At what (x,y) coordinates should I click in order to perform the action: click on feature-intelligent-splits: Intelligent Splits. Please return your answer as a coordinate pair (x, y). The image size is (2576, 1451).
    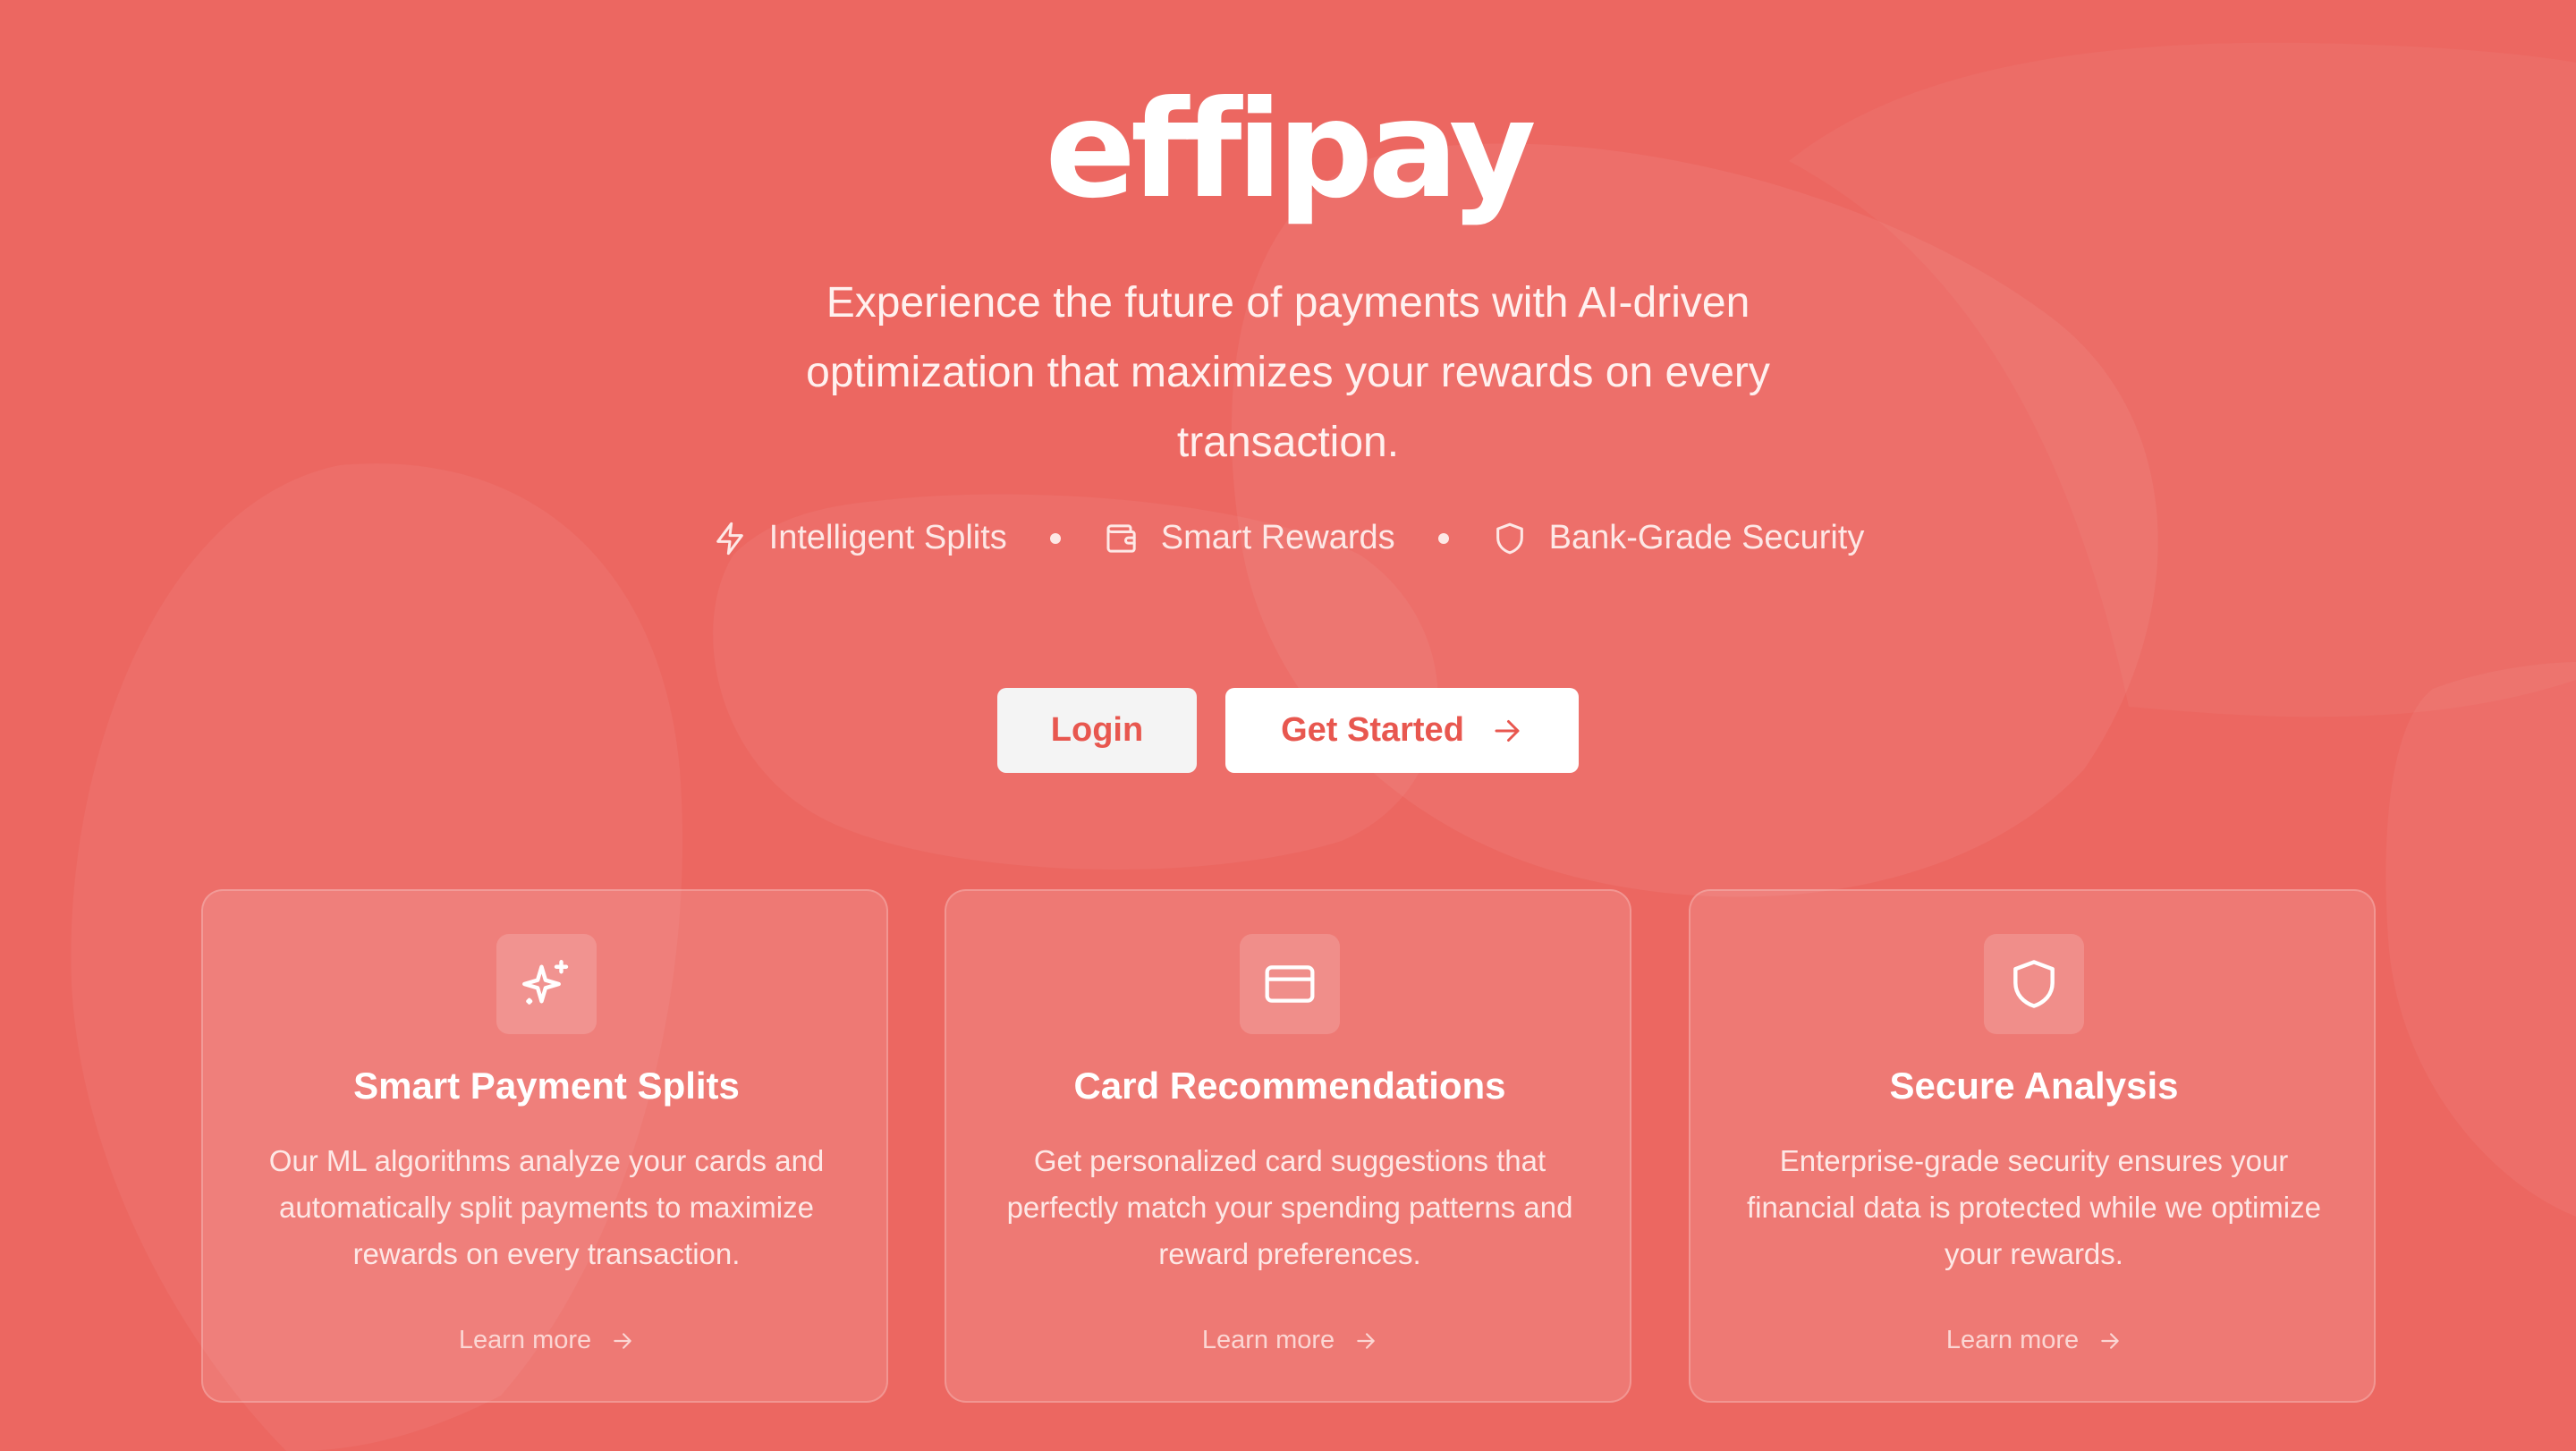
    Looking at the image, I should click on (859, 538).